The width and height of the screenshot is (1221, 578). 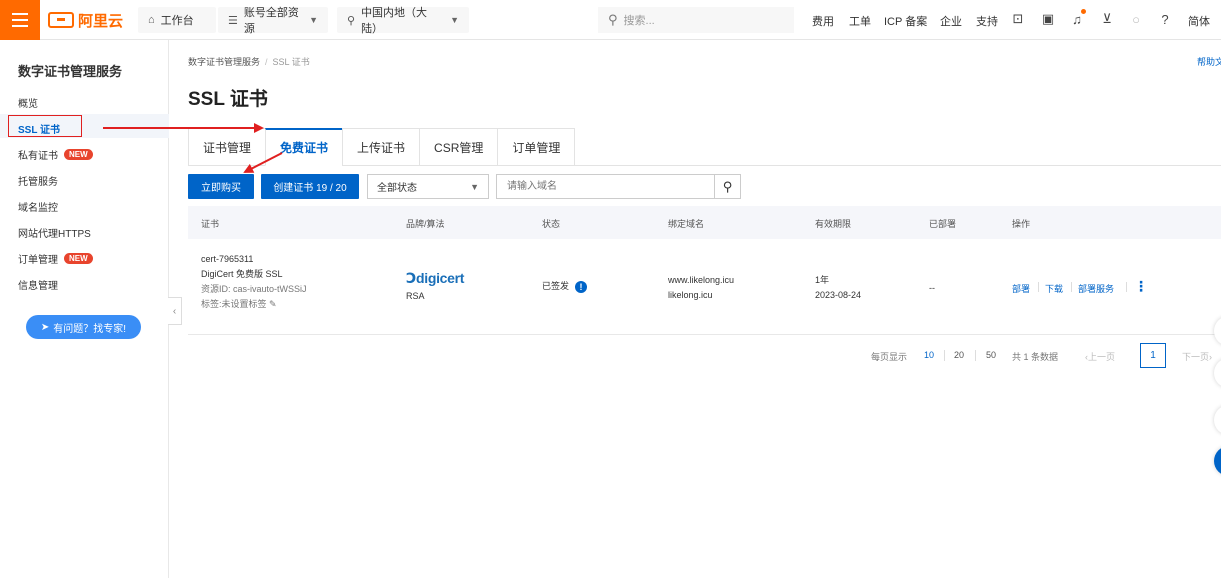 I want to click on deploy-link: 部署, so click(x=1021, y=288).